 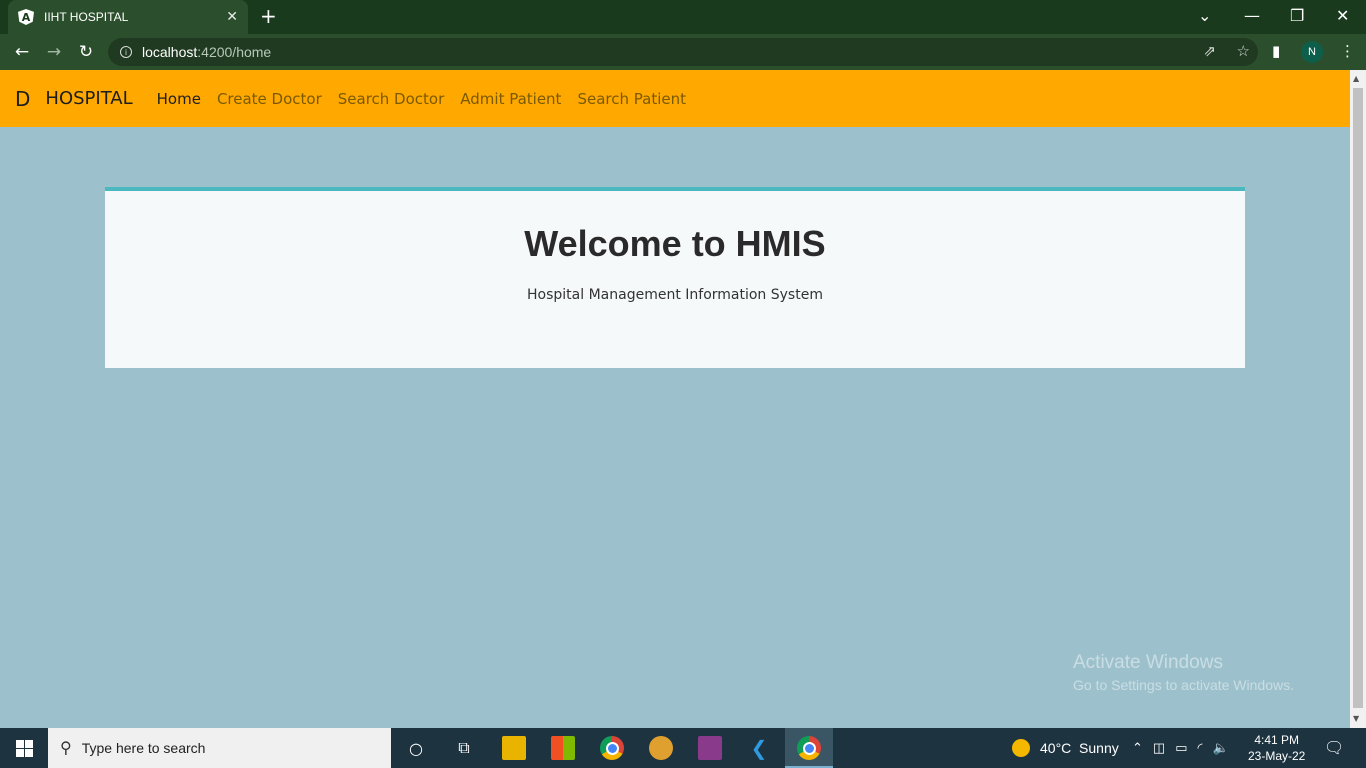 What do you see at coordinates (22, 52) in the screenshot?
I see `back-icon: ←` at bounding box center [22, 52].